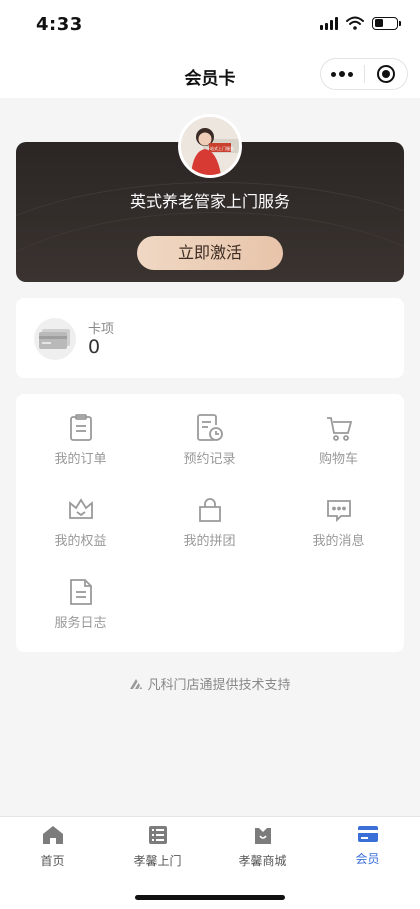 This screenshot has height=909, width=420. I want to click on signal-icon, so click(329, 23).